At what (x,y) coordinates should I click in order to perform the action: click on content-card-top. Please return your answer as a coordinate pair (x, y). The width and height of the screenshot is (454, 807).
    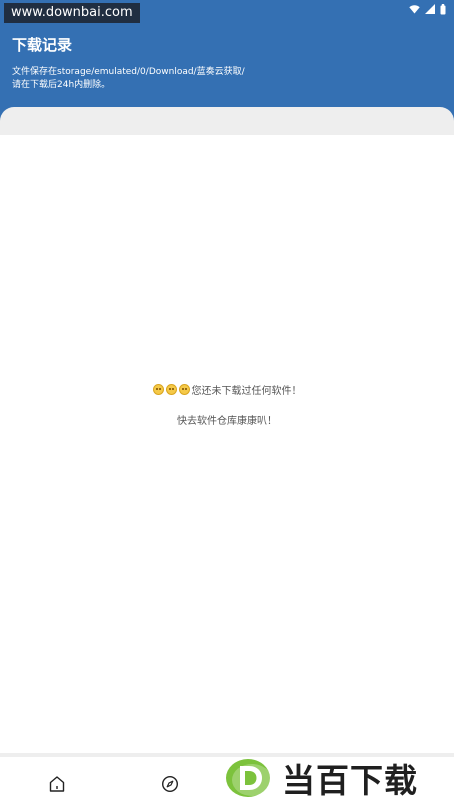
    Looking at the image, I should click on (227, 121).